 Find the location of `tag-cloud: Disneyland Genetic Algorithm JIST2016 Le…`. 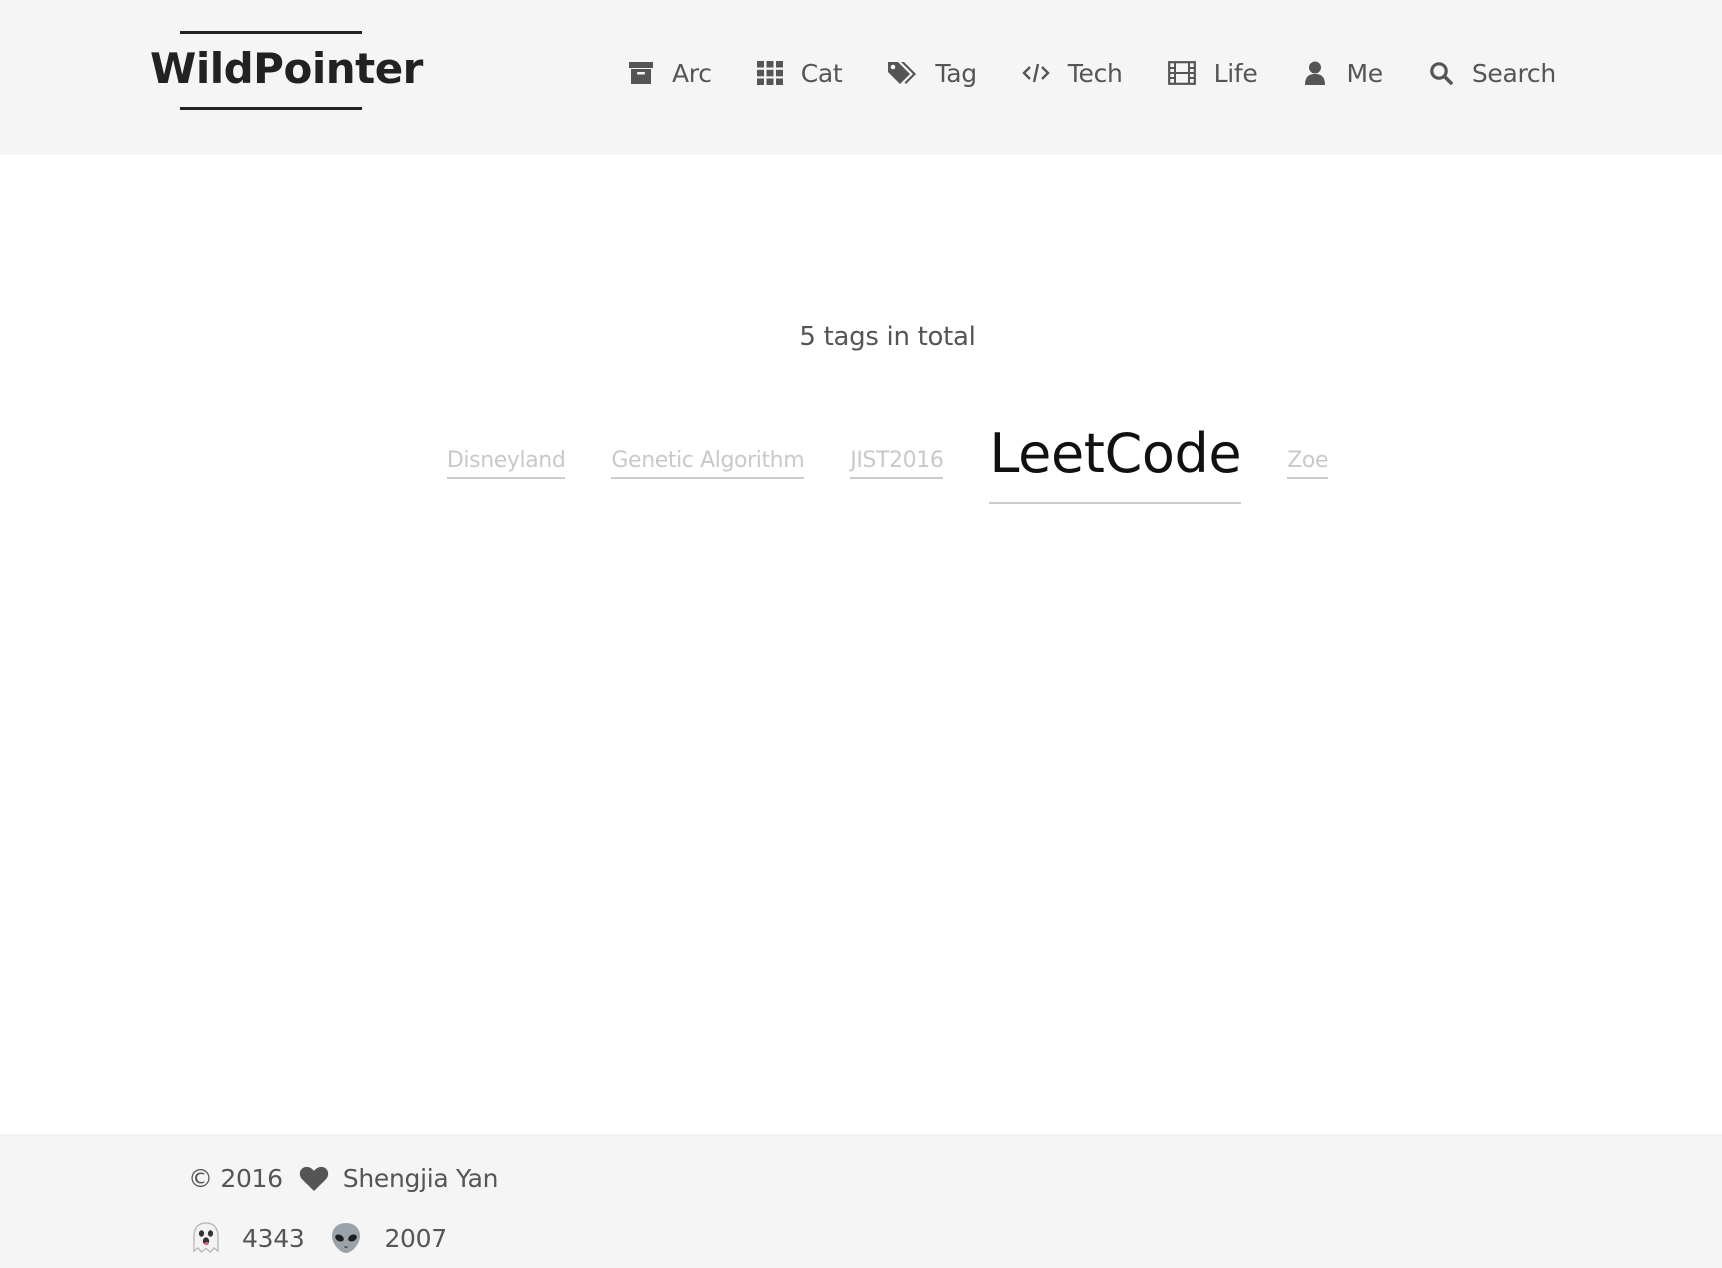

tag-cloud: Disneyland Genetic Algorithm JIST2016 Le… is located at coordinates (861, 461).